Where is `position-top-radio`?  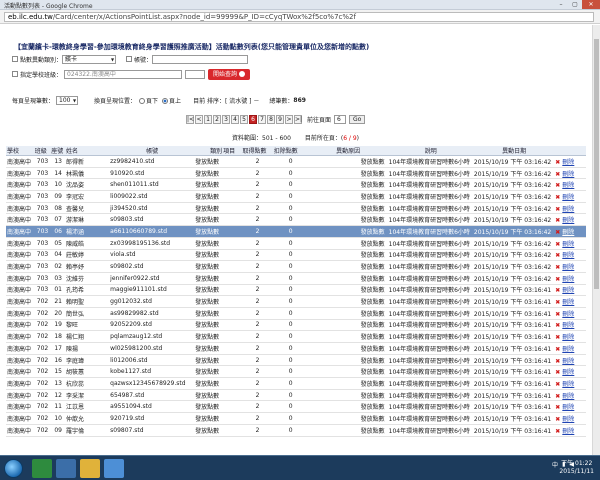 position-top-radio is located at coordinates (165, 100).